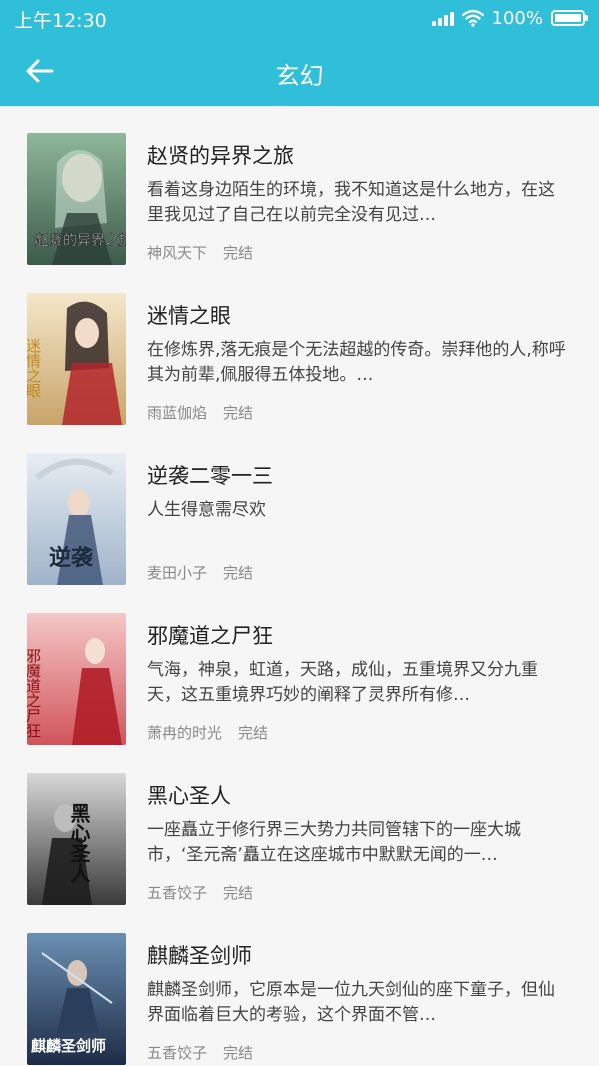 The width and height of the screenshot is (599, 1066). I want to click on cover-title: 逆袭, so click(71, 558).